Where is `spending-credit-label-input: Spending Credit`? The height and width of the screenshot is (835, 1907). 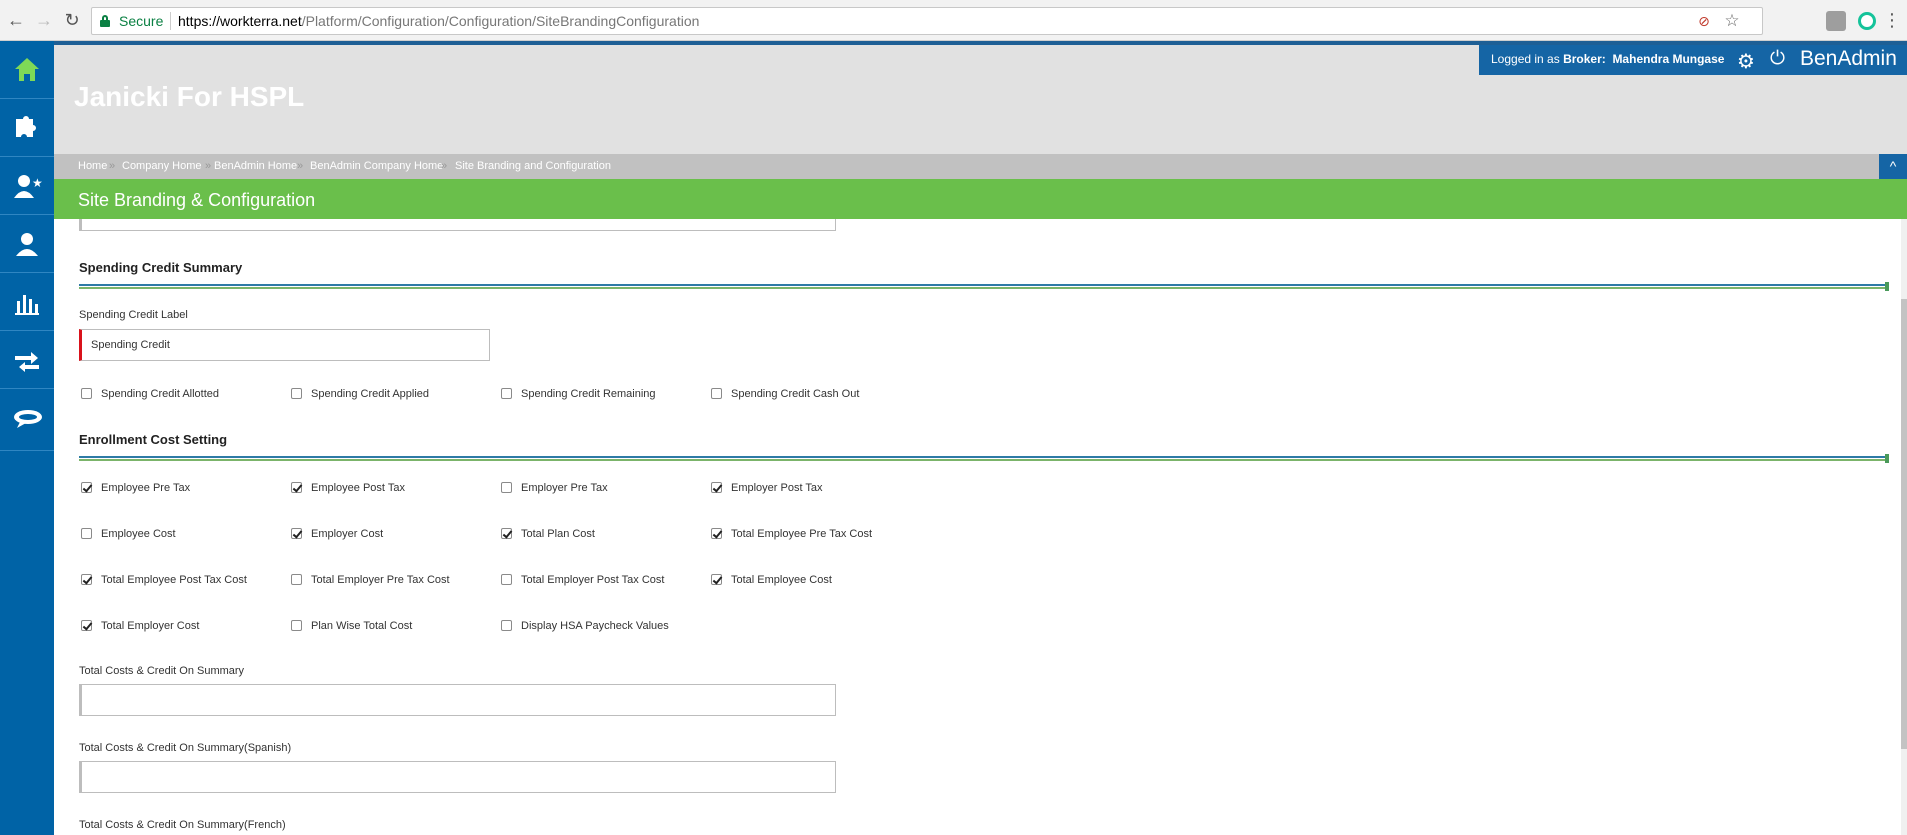
spending-credit-label-input: Spending Credit is located at coordinates (284, 345).